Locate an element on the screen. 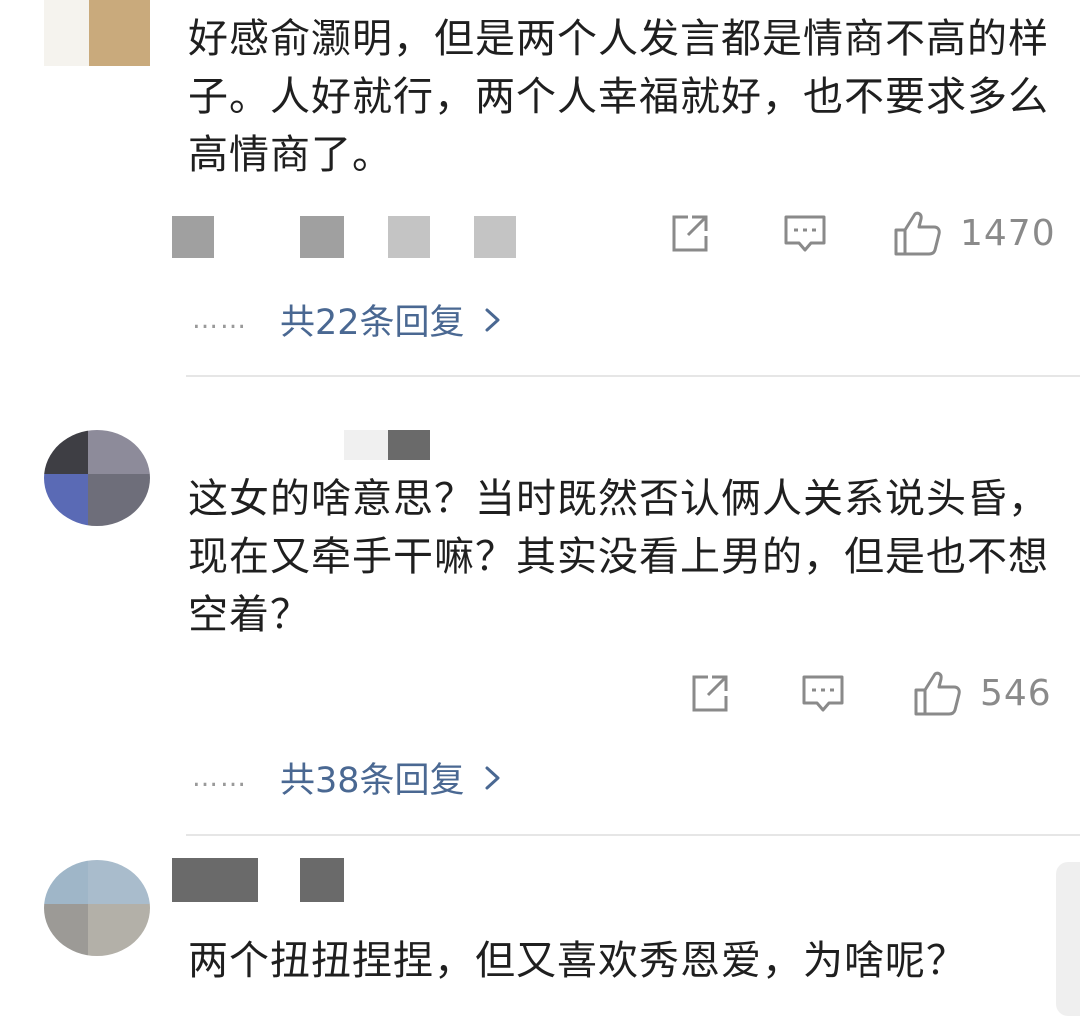 The image size is (1080, 1016). reply-count-label: 共38条回复 is located at coordinates (372, 781).